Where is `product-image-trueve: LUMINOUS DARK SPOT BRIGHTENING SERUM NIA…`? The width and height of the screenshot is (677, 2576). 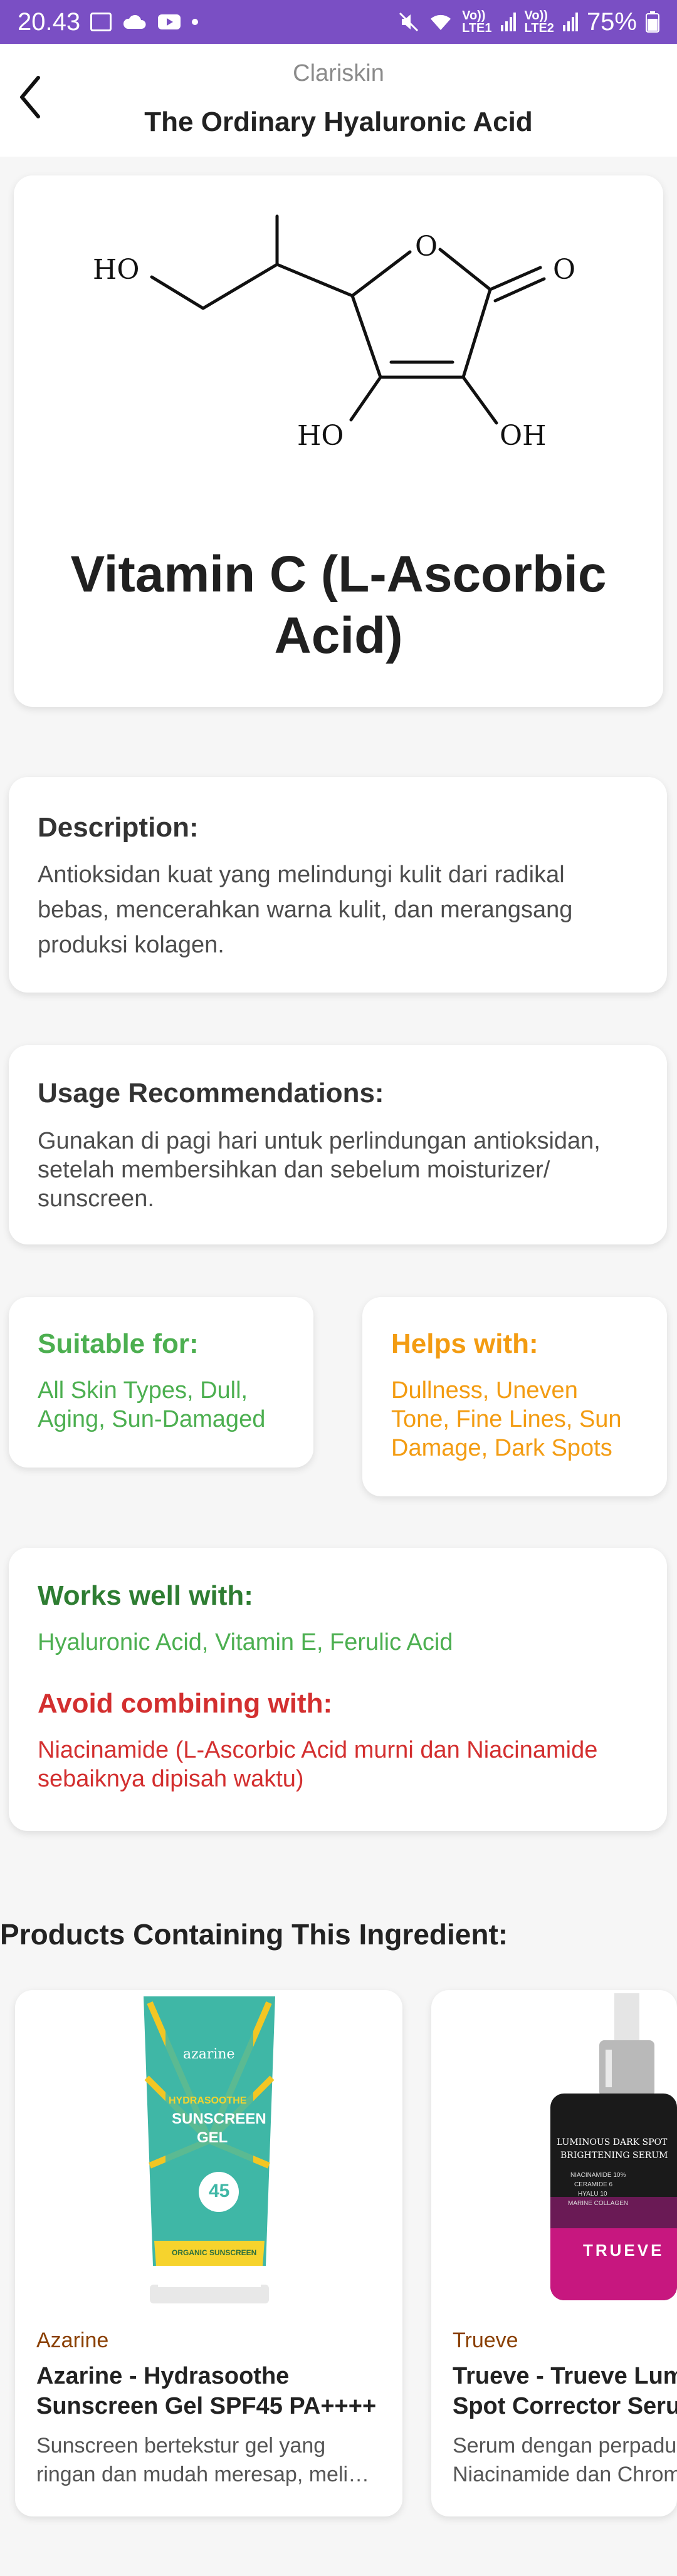
product-image-trueve: LUMINOUS DARK SPOT BRIGHTENING SERUM NIA… is located at coordinates (554, 2153).